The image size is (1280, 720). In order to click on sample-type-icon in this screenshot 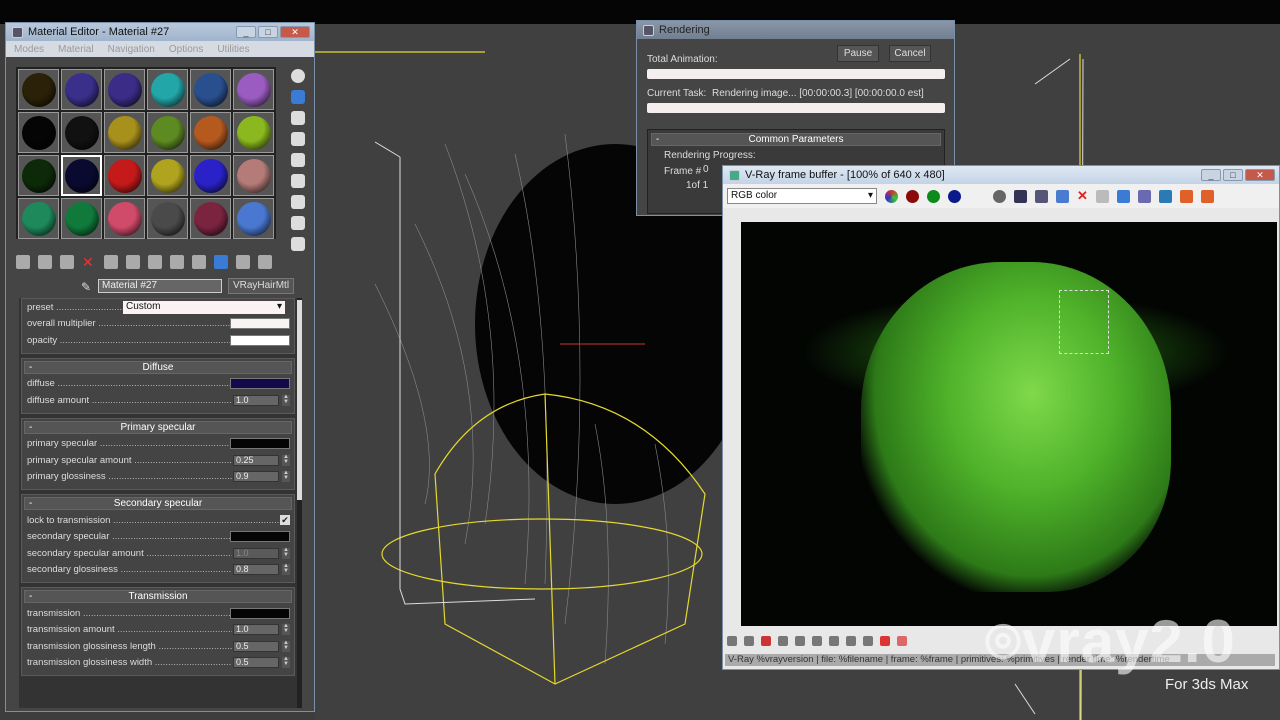, I will do `click(298, 76)`.